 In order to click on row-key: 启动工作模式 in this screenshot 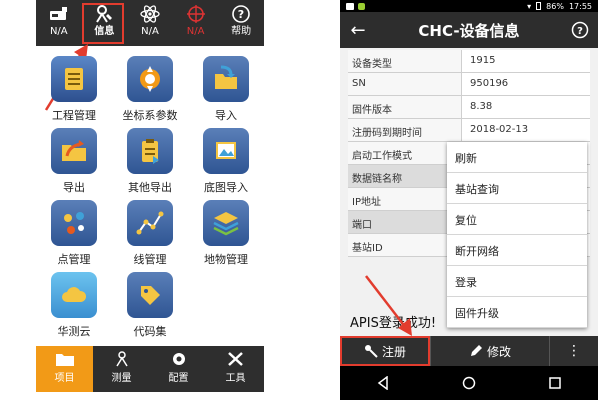, I will do `click(405, 153)`.